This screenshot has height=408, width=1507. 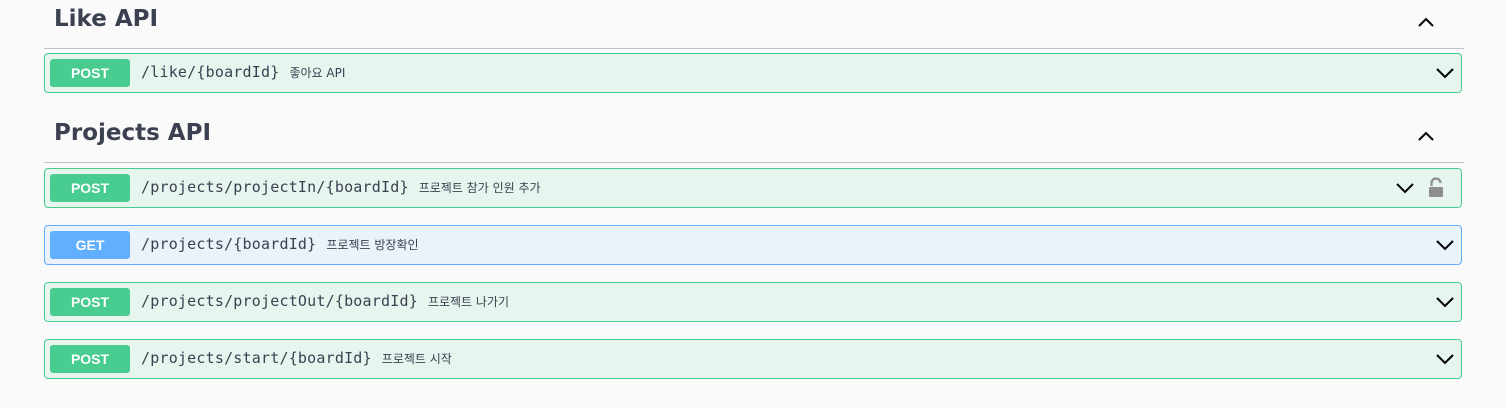 I want to click on unlocked-padlock-icon, so click(x=1436, y=188).